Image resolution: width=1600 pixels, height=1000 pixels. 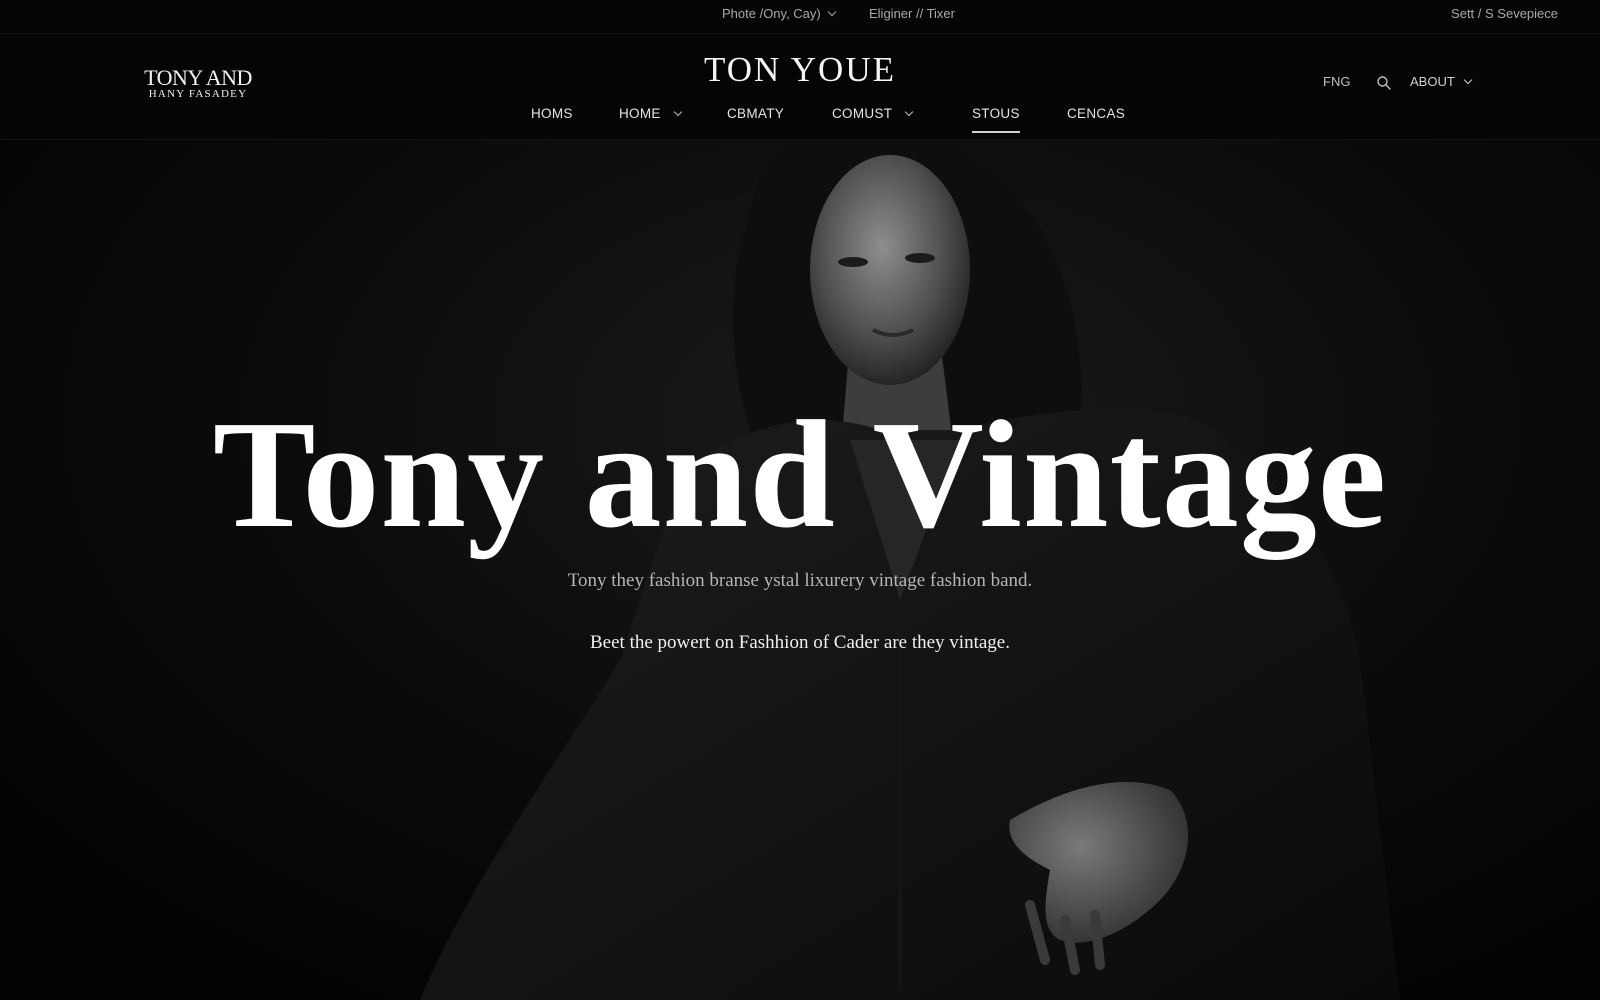 I want to click on nav-item-label: CBMATY, so click(x=756, y=113).